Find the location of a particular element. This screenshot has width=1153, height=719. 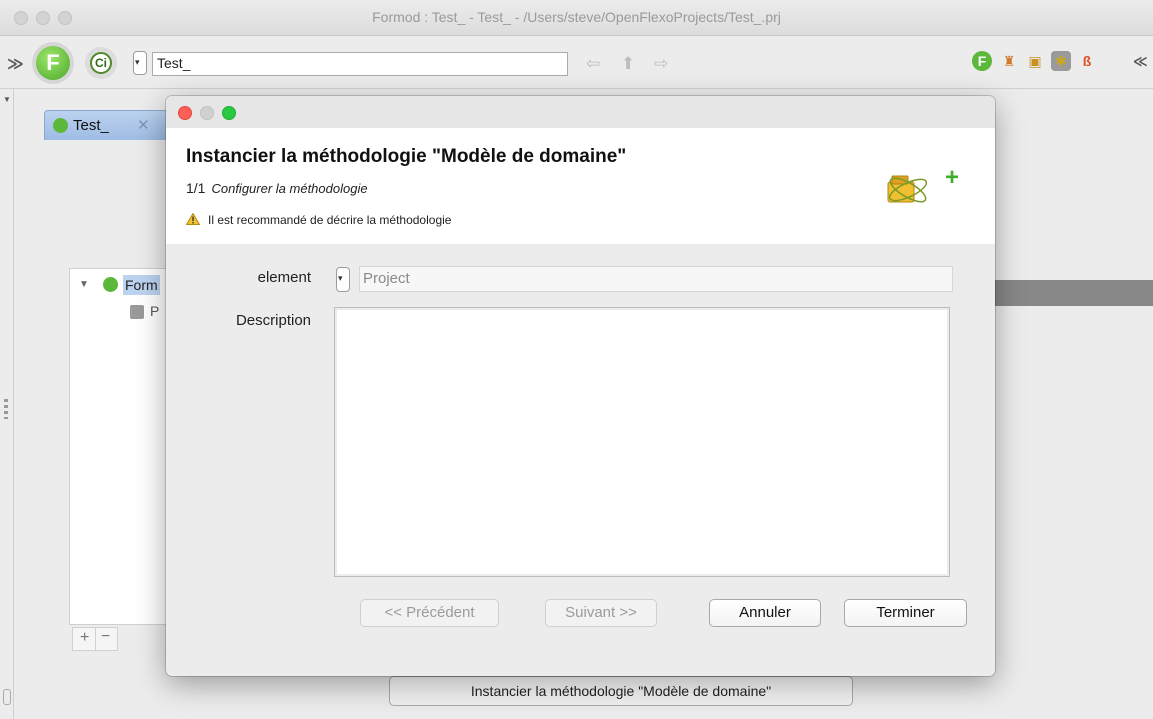

splitter-handle is located at coordinates (7, 697).